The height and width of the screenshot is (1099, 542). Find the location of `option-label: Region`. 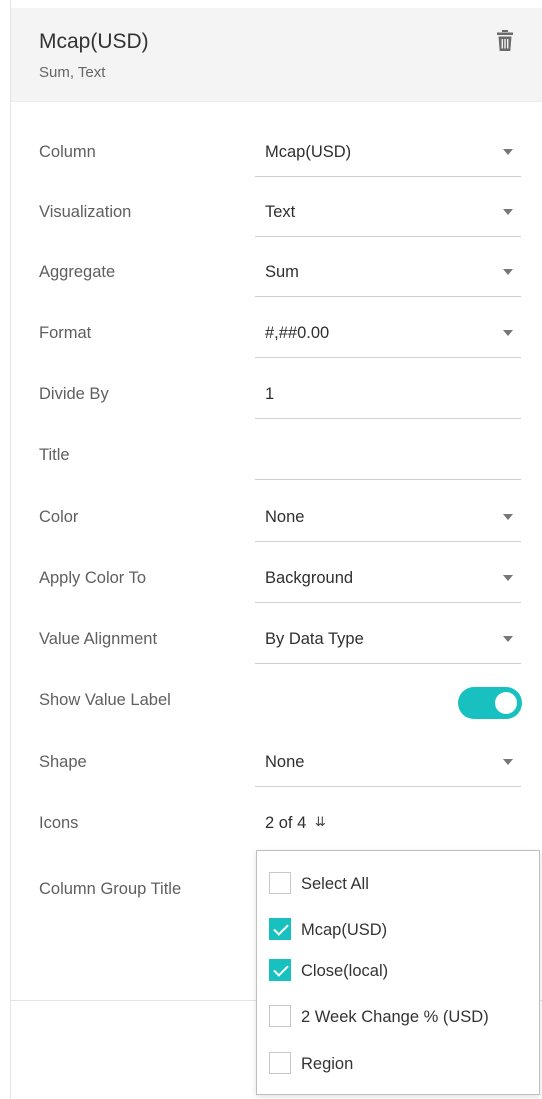

option-label: Region is located at coordinates (327, 1064).